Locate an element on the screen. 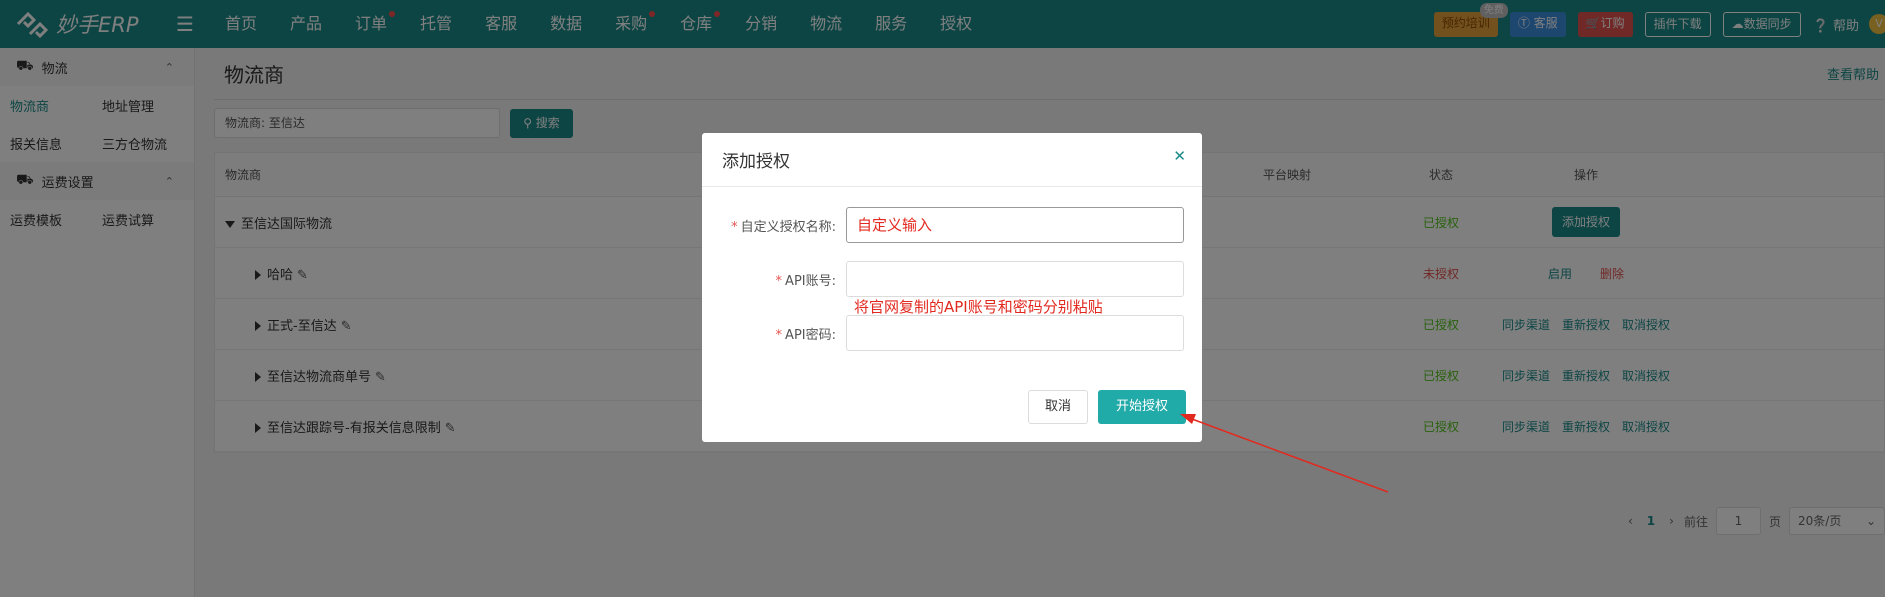 Image resolution: width=1885 pixels, height=597 pixels. start-authorization-button: 开始授权 is located at coordinates (1142, 407).